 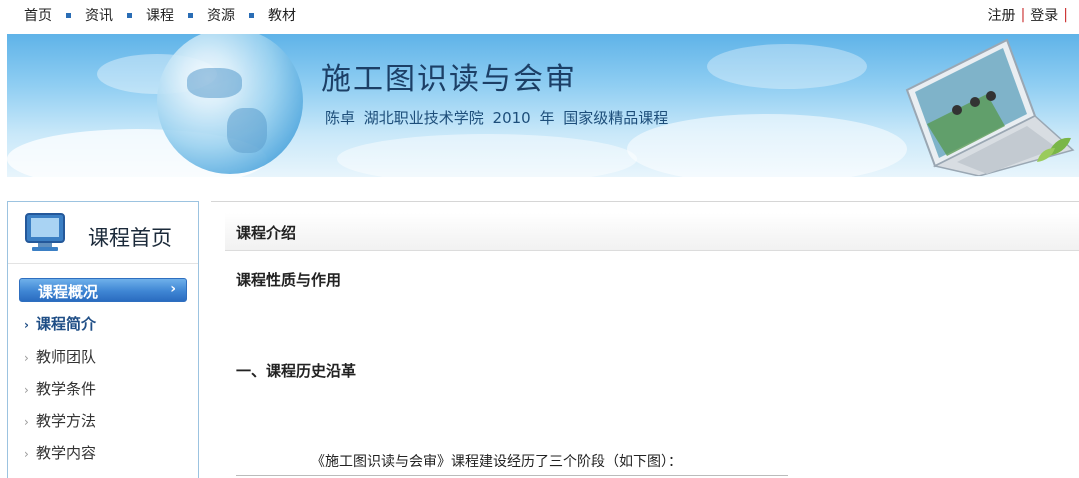 I want to click on globe-image, so click(x=230, y=104).